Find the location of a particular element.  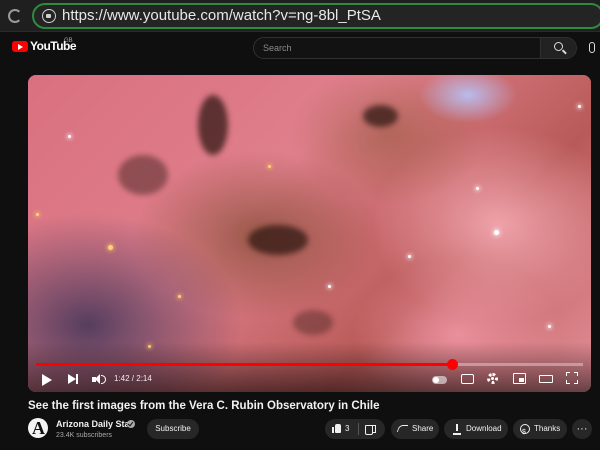

more-actions-button: ··· is located at coordinates (582, 429).